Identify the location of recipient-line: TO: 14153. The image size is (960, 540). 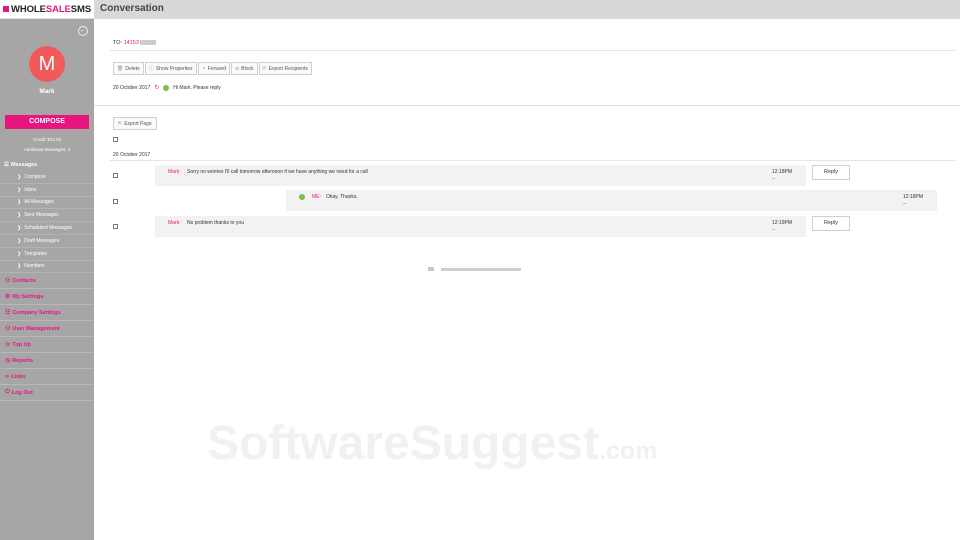
(134, 43).